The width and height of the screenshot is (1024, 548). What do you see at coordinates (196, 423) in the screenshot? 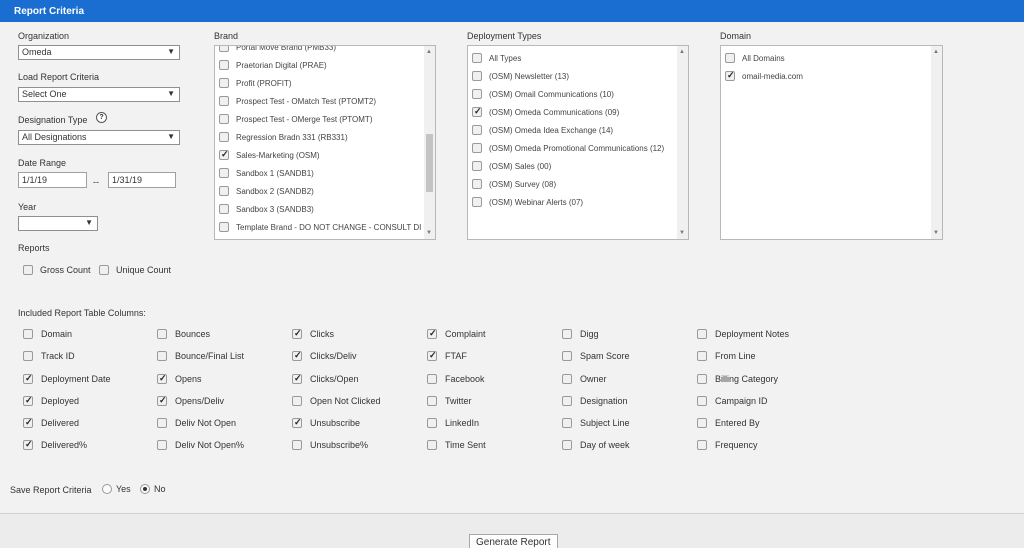
I see `column-option-deliv-not-open: Deliv Not Open` at bounding box center [196, 423].